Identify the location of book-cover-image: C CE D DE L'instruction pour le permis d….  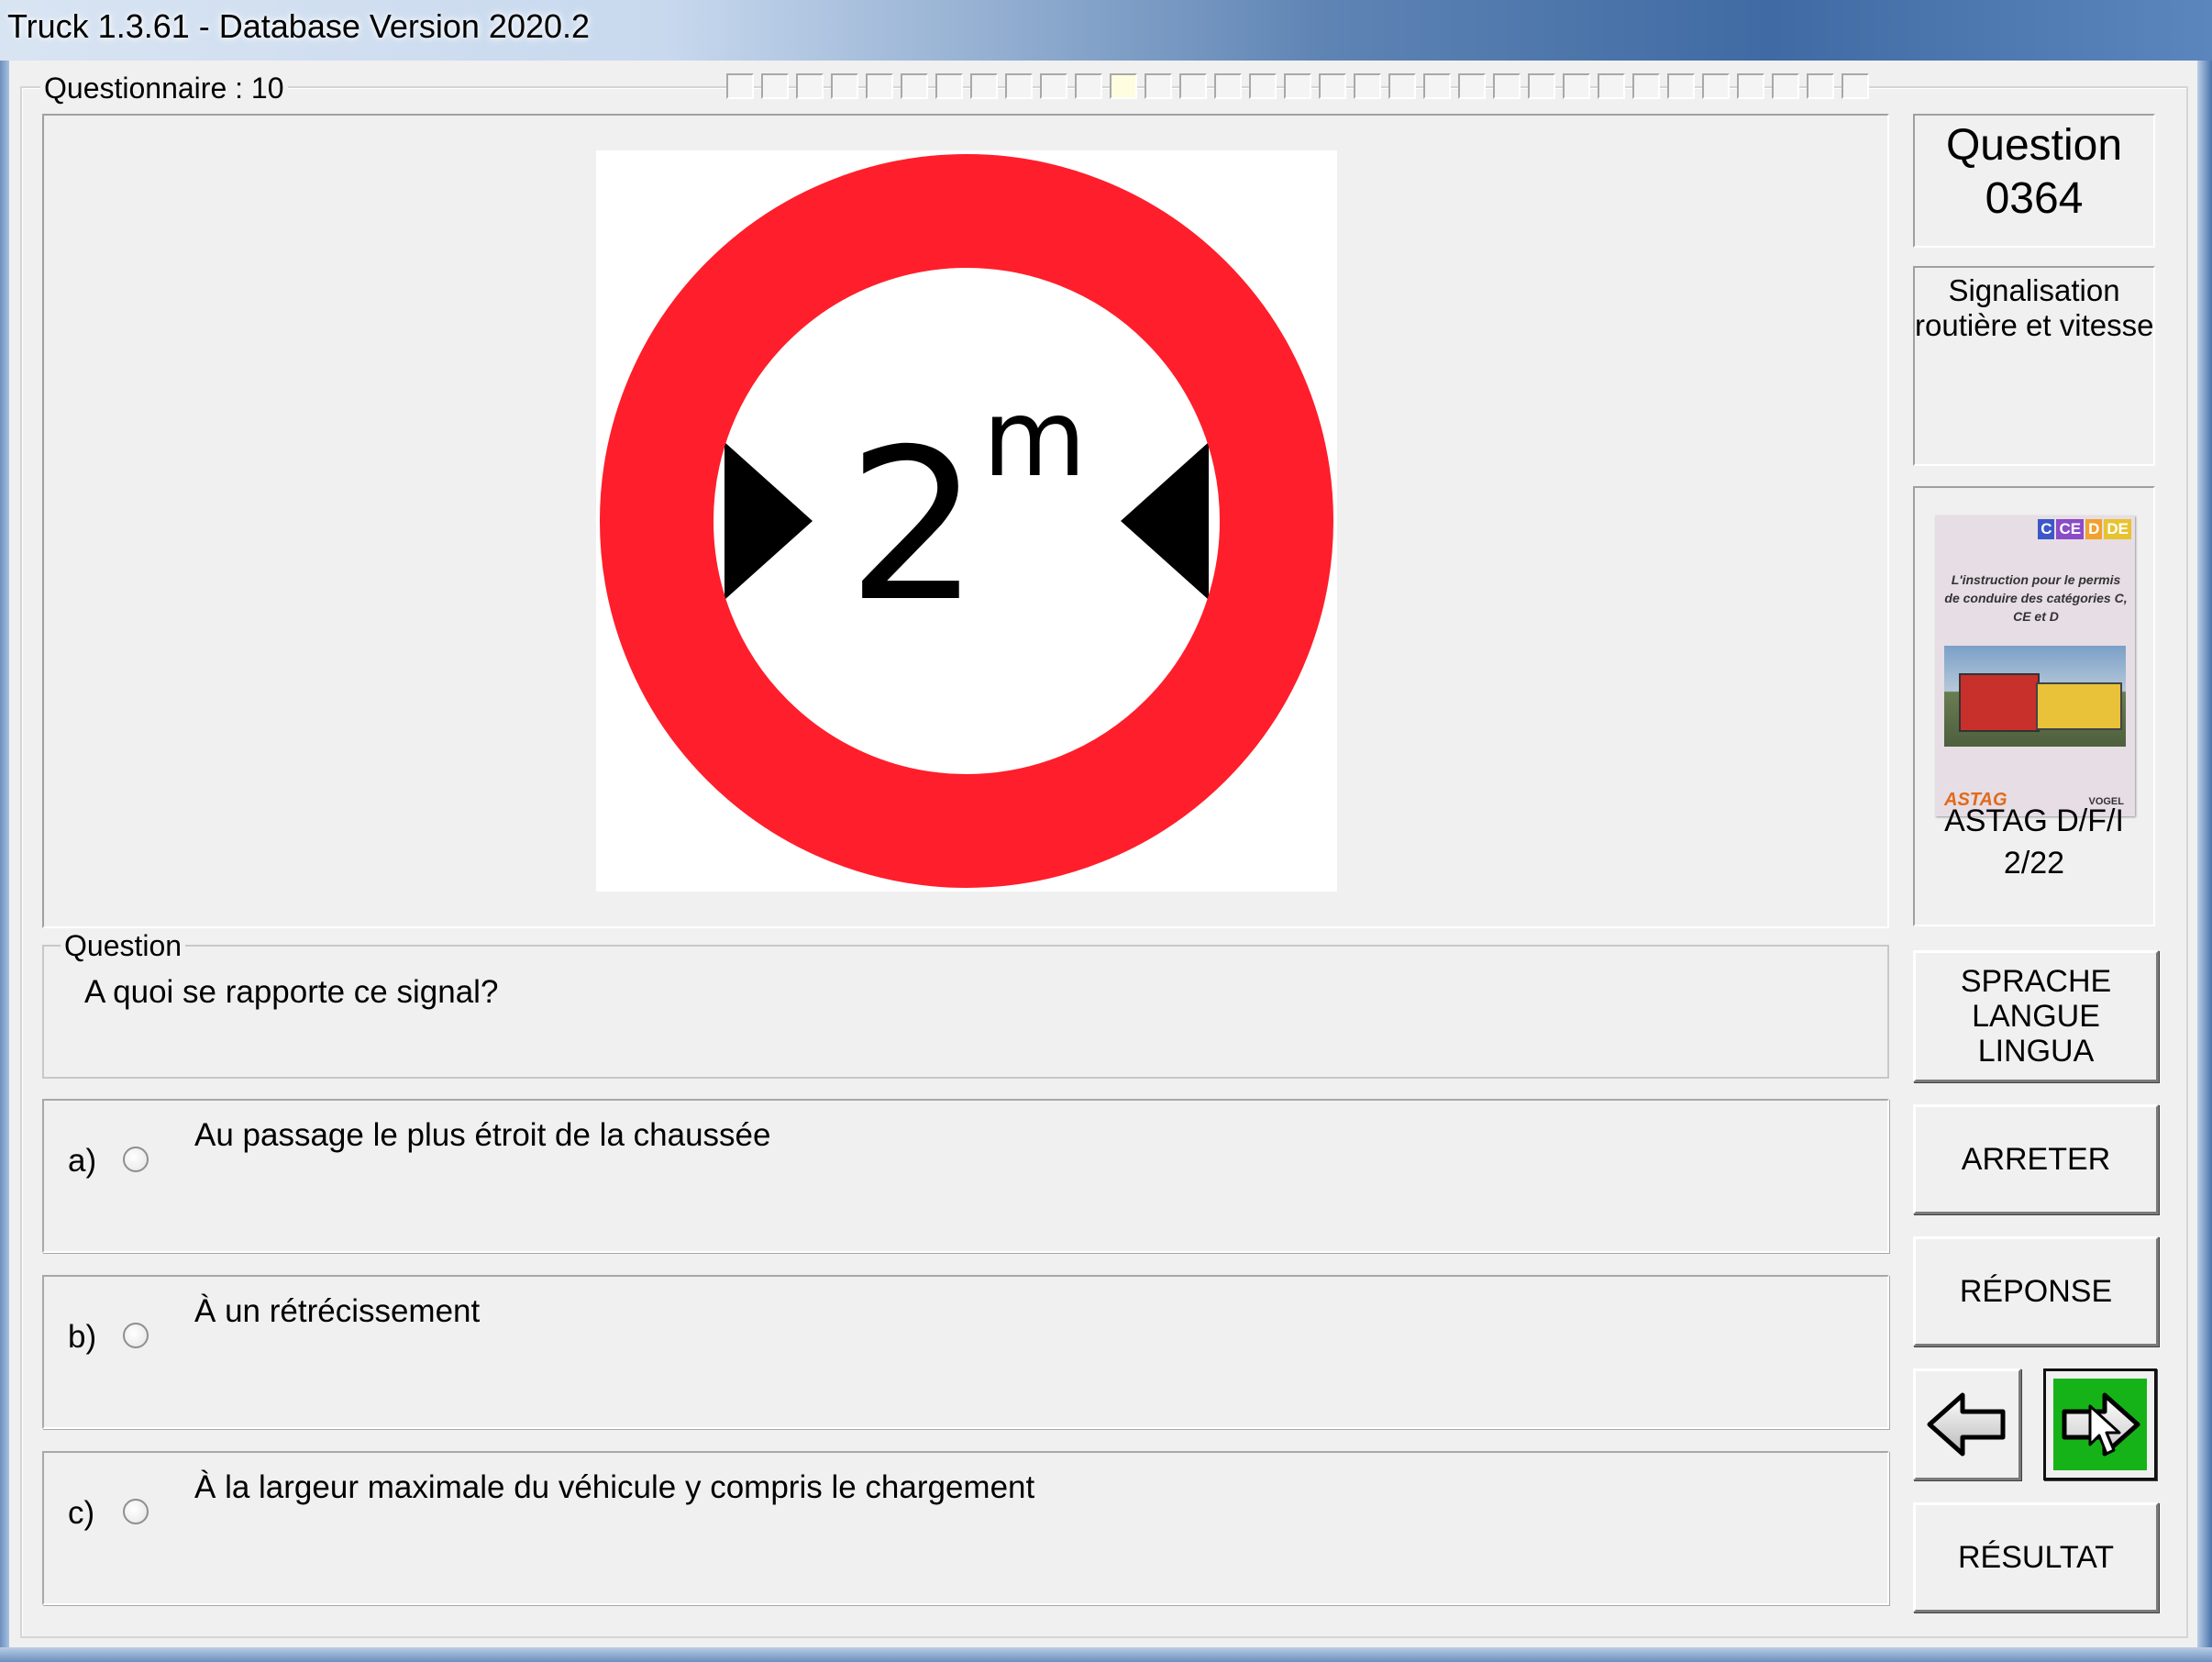
(2035, 665).